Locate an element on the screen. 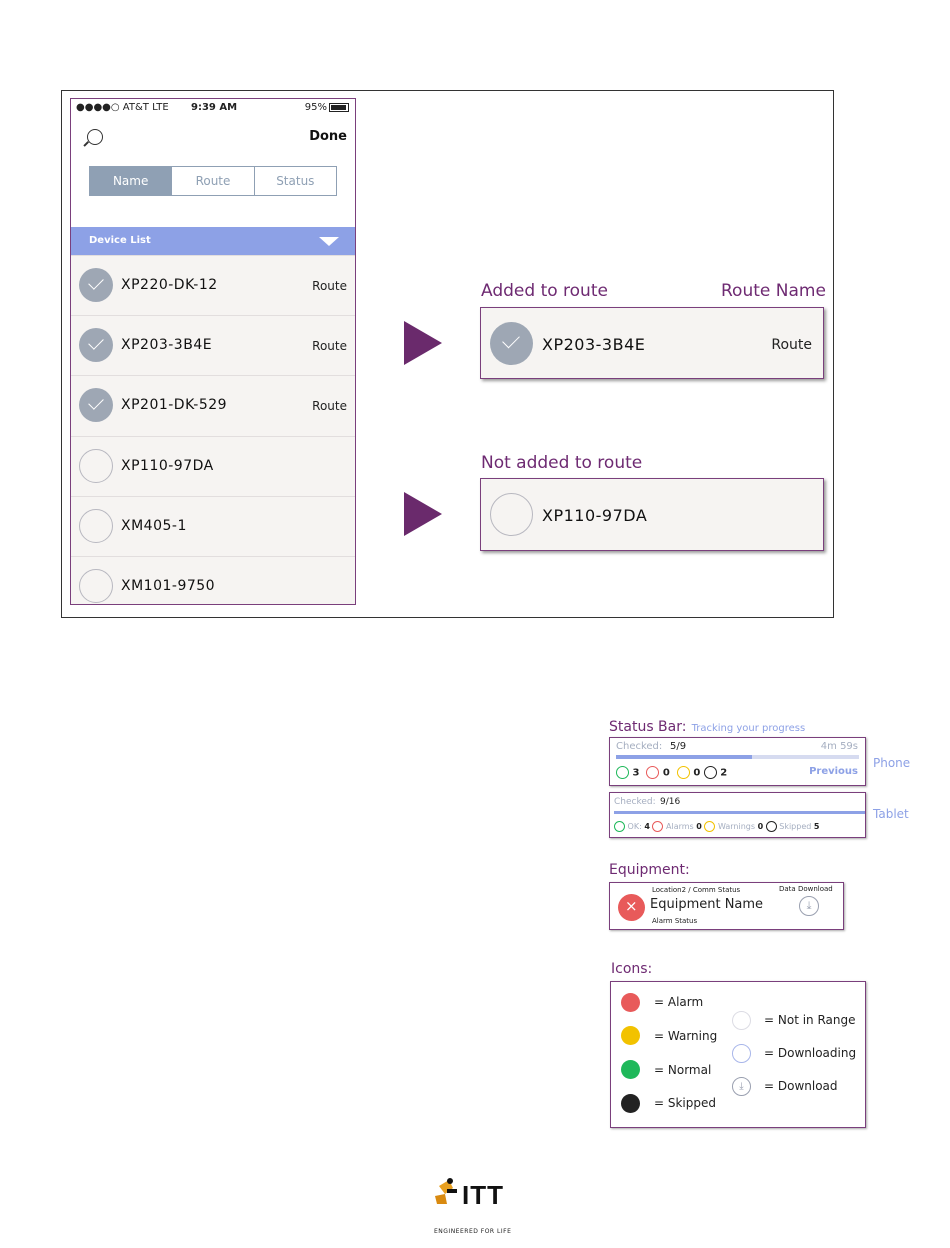 The height and width of the screenshot is (1248, 950). status-bar-heading: Status Bar: Tracking your progress is located at coordinates (707, 725).